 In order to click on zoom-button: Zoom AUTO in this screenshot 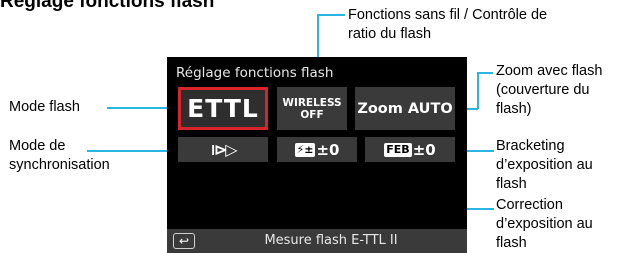, I will do `click(405, 108)`.